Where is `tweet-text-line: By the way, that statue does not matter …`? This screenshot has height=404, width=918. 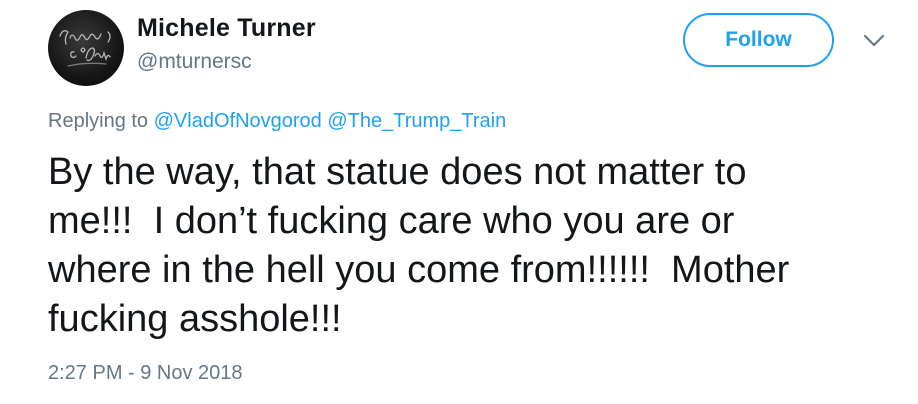 tweet-text-line: By the way, that statue does not matter … is located at coordinates (397, 172).